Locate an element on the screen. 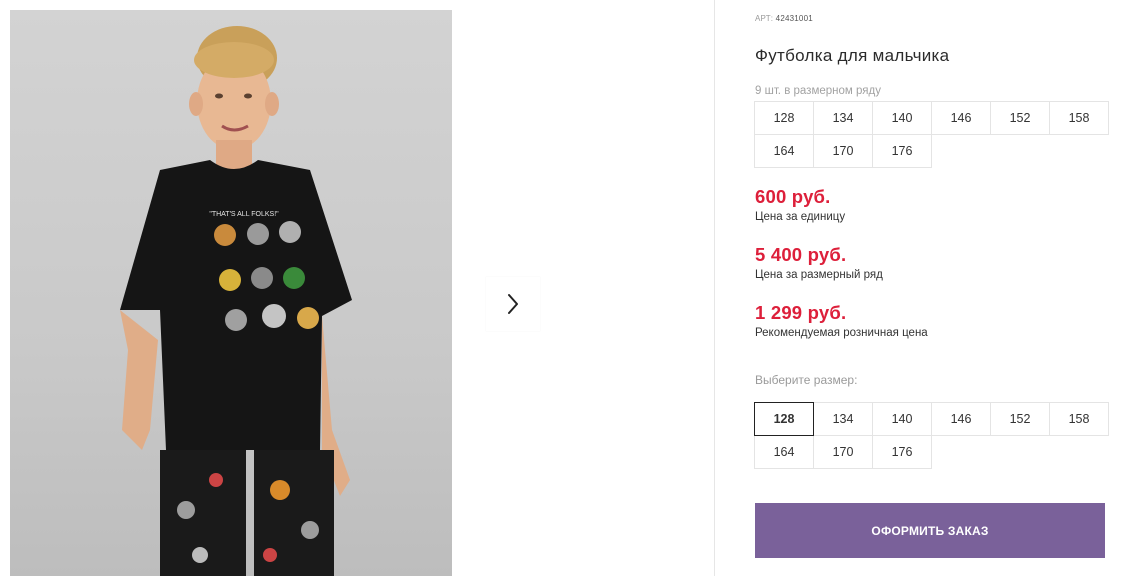  sku: АРТ: 42431001 is located at coordinates (784, 18).